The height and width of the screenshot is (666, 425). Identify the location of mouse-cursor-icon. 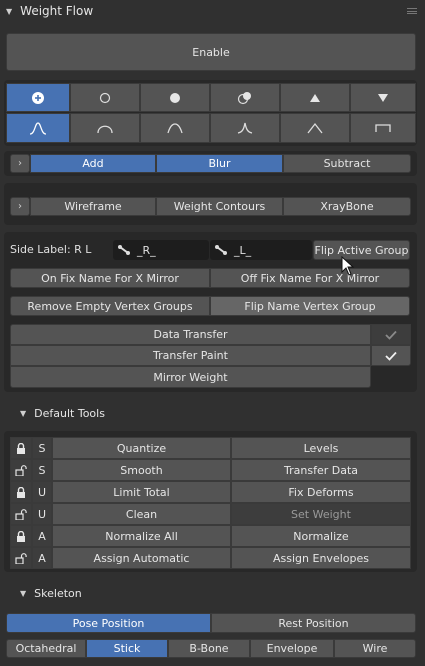
(348, 266).